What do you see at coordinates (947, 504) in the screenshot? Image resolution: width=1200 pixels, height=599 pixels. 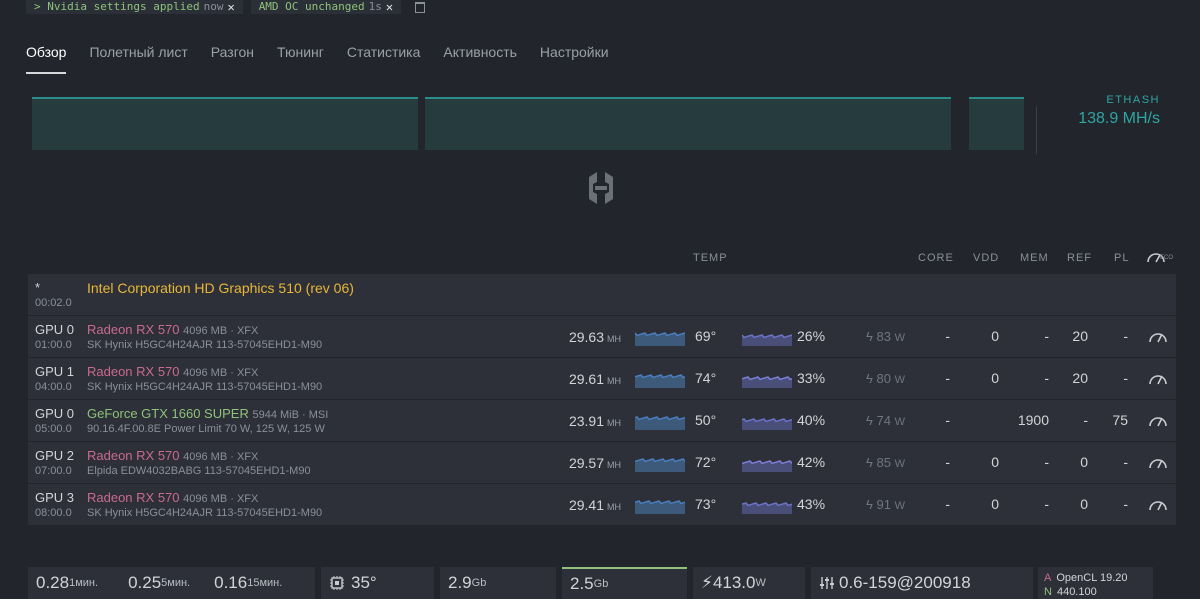 I see `gpu-core: -` at bounding box center [947, 504].